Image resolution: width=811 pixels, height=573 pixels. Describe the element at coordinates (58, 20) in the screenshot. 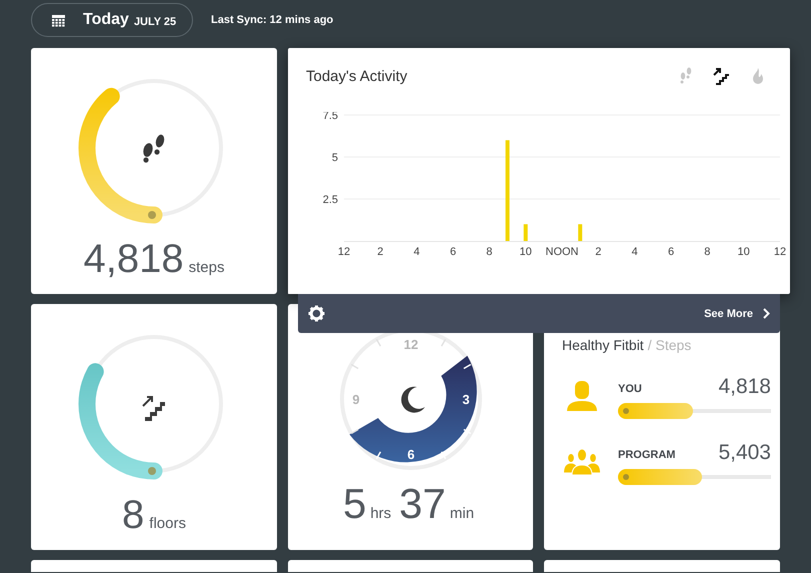

I see `calendar-icon` at that location.